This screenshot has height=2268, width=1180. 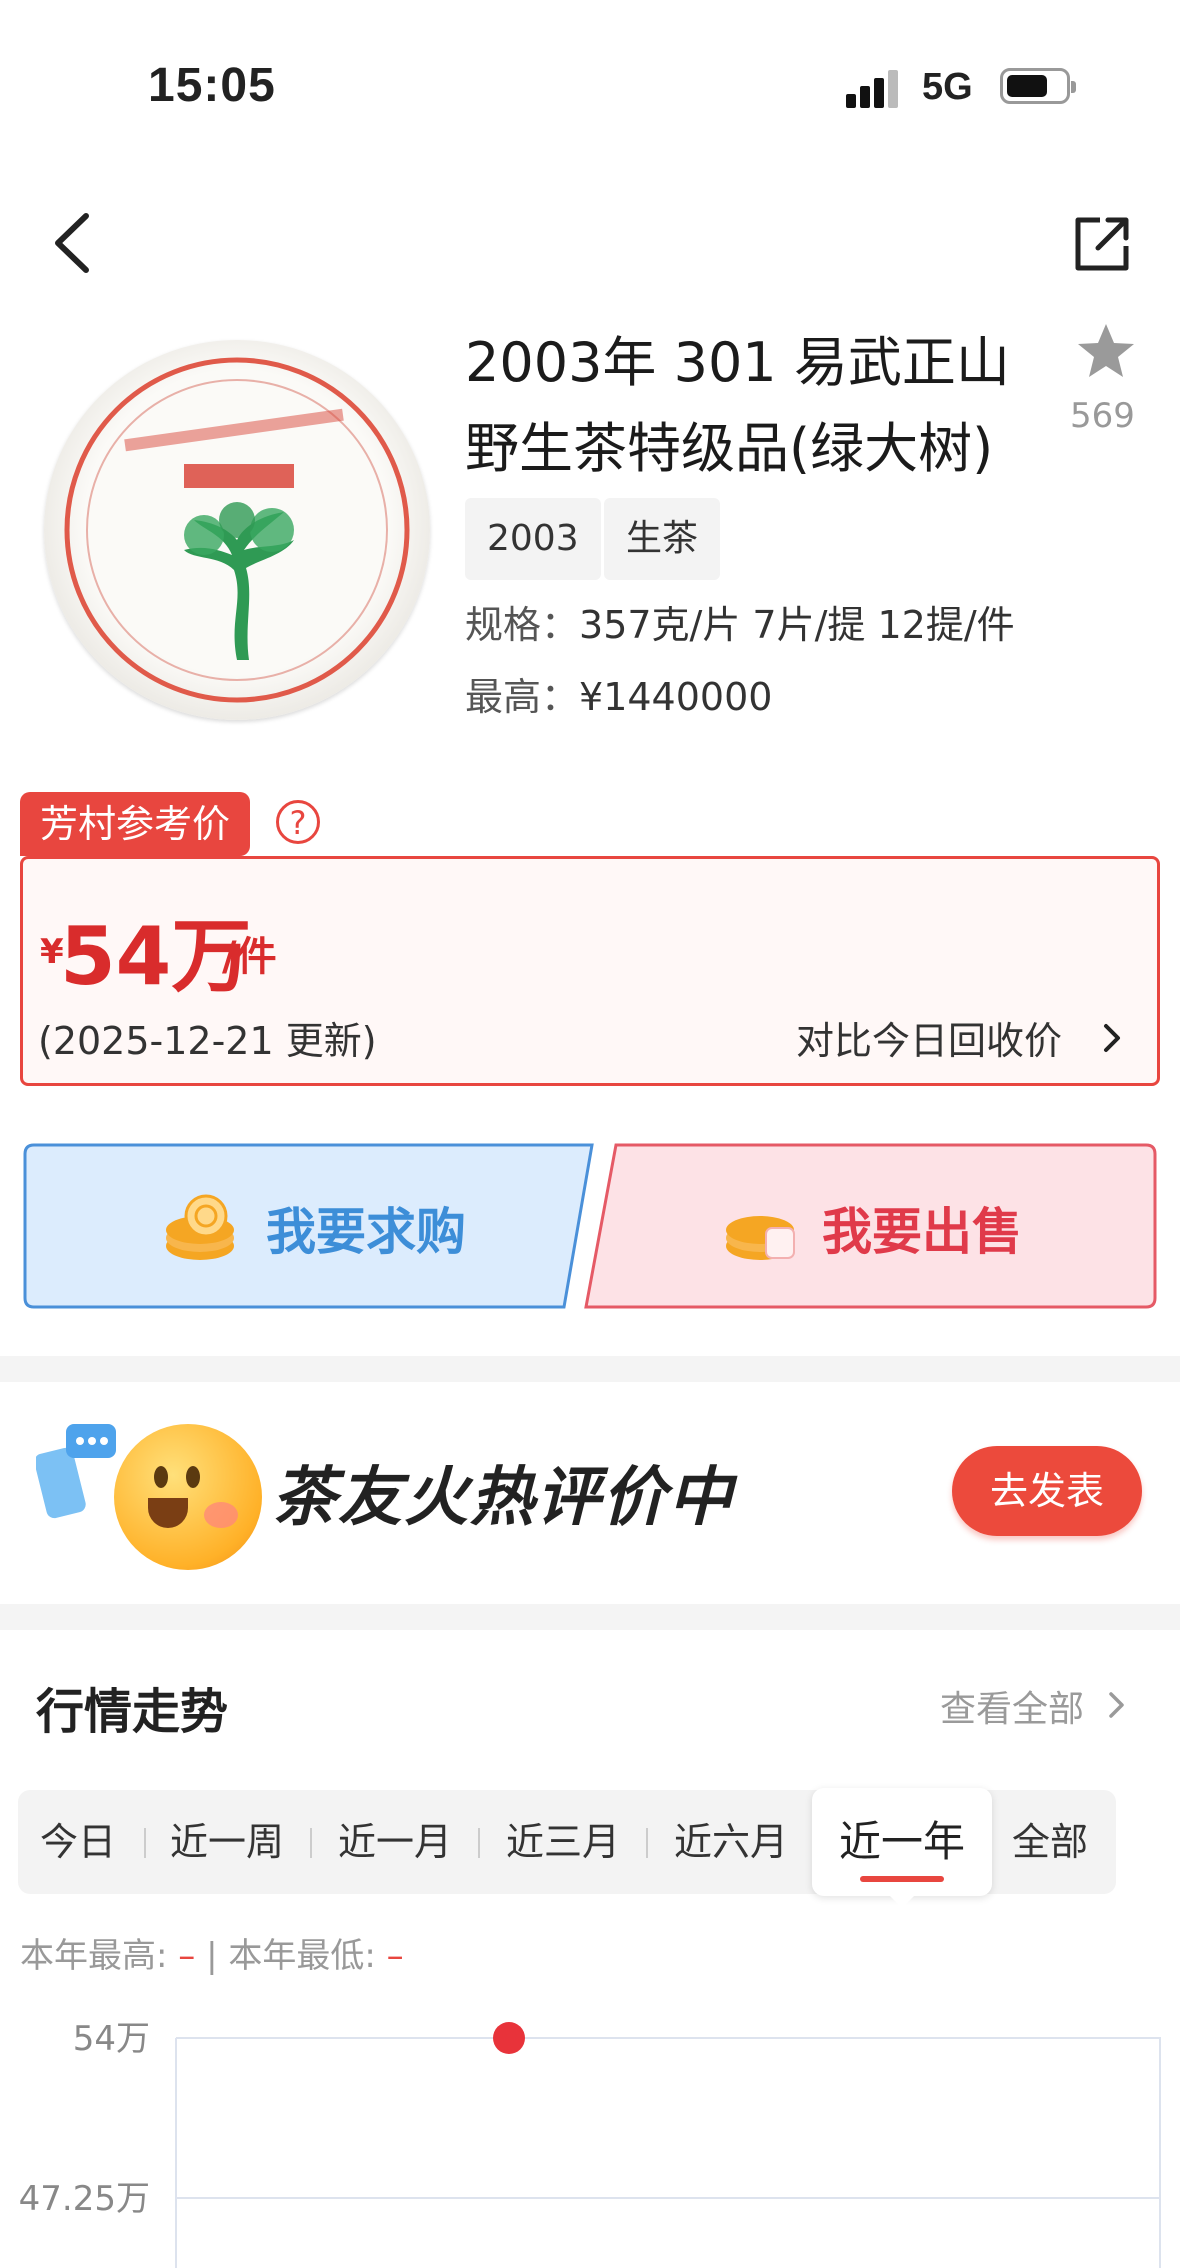 I want to click on share-button, so click(x=1102, y=244).